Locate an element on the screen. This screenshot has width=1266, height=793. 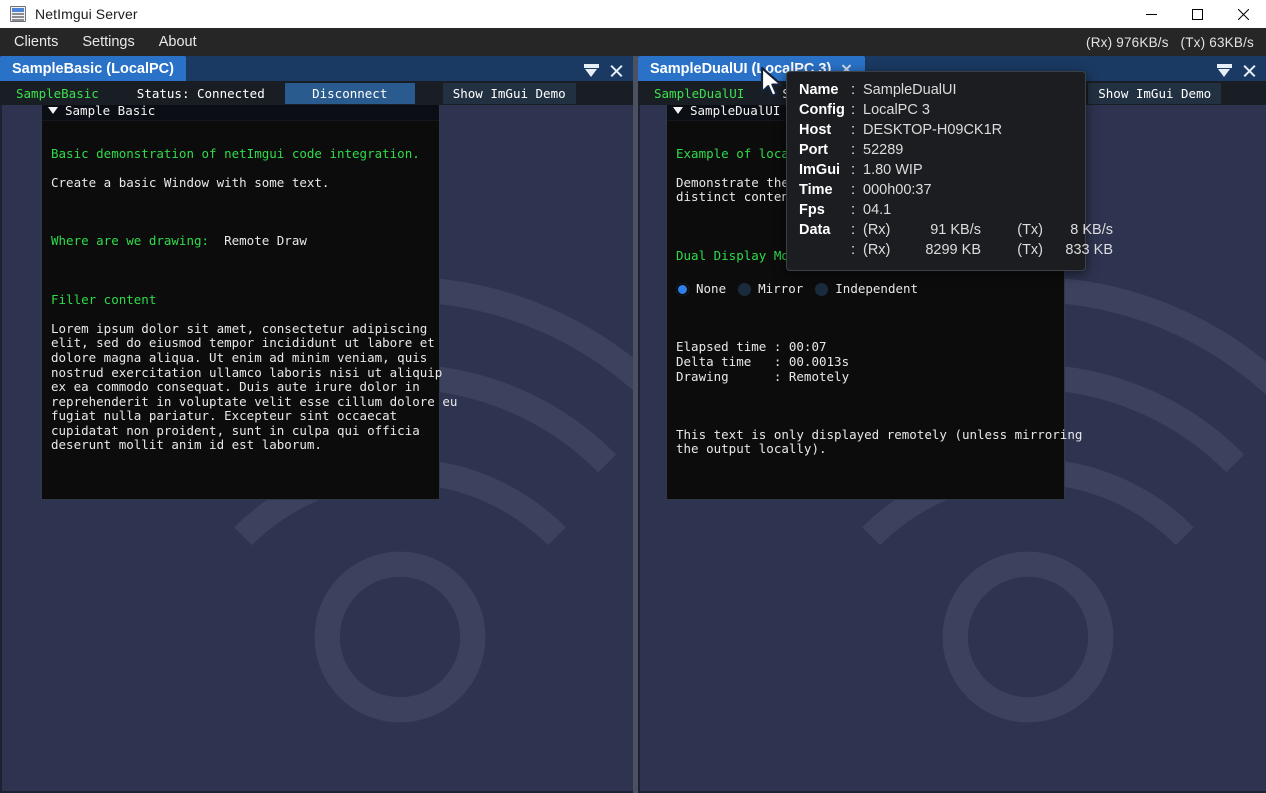
menu-clients: Clients is located at coordinates (36, 42).